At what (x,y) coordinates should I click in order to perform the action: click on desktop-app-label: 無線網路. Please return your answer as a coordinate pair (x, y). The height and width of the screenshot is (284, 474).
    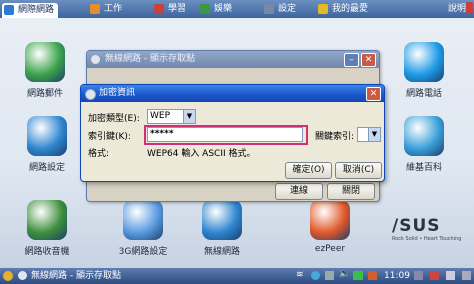
    Looking at the image, I should click on (221, 252).